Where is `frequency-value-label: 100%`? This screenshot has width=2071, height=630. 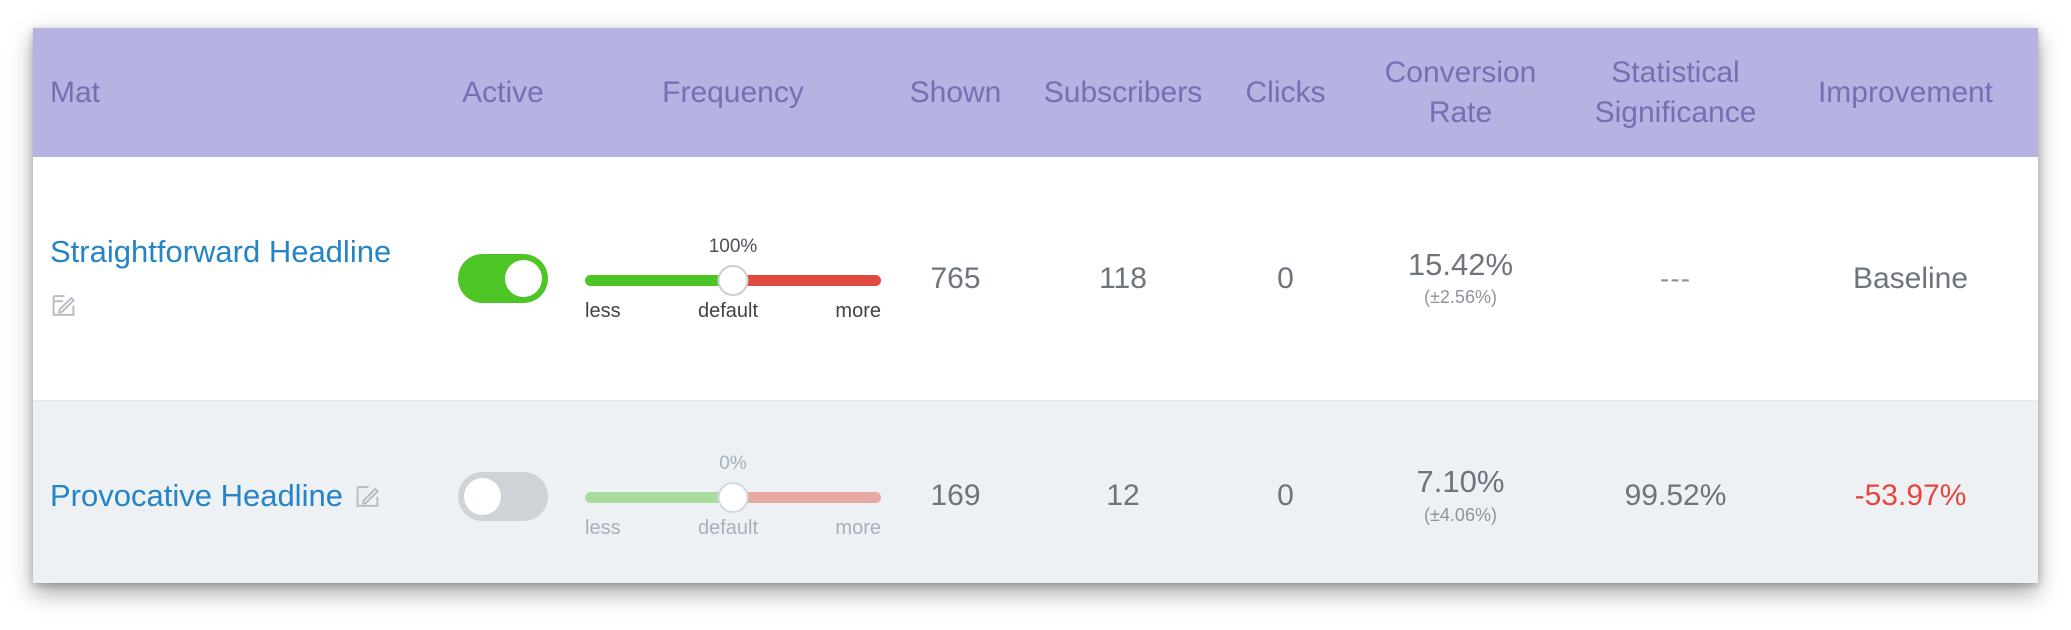 frequency-value-label: 100% is located at coordinates (733, 246).